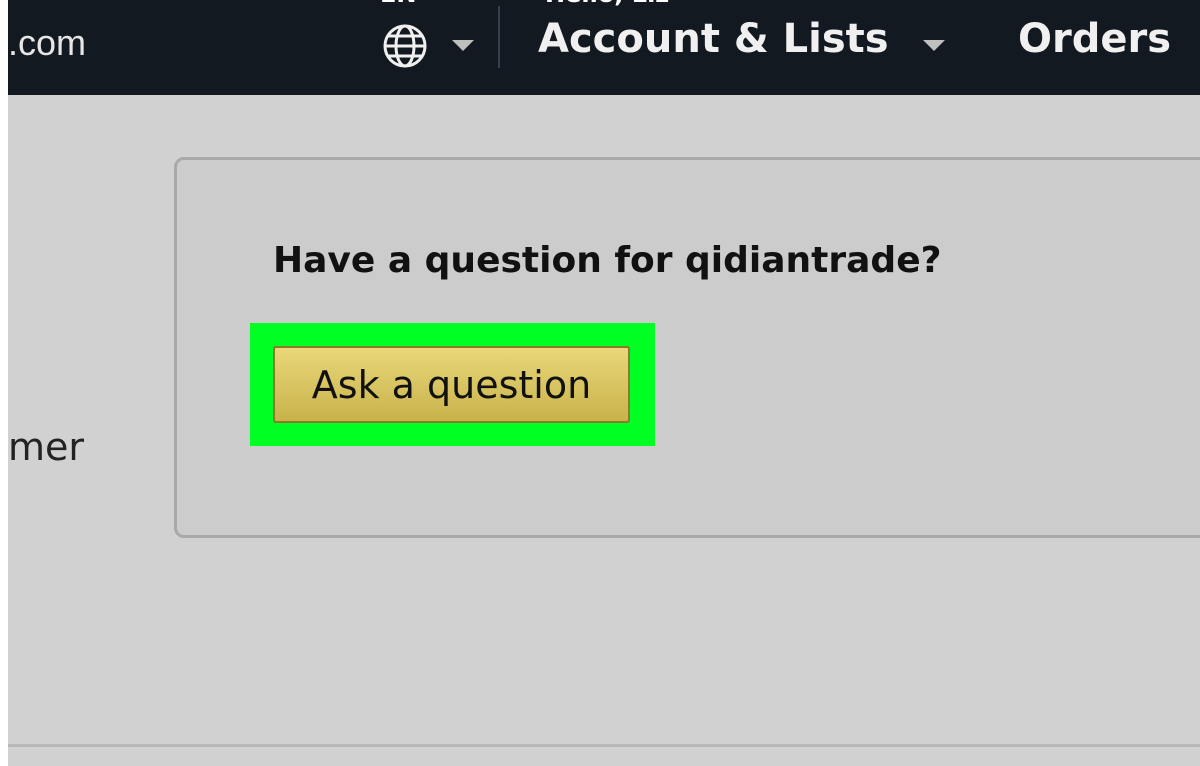 This screenshot has width=1200, height=766. Describe the element at coordinates (47, 43) in the screenshot. I see `site-domain: .com` at that location.